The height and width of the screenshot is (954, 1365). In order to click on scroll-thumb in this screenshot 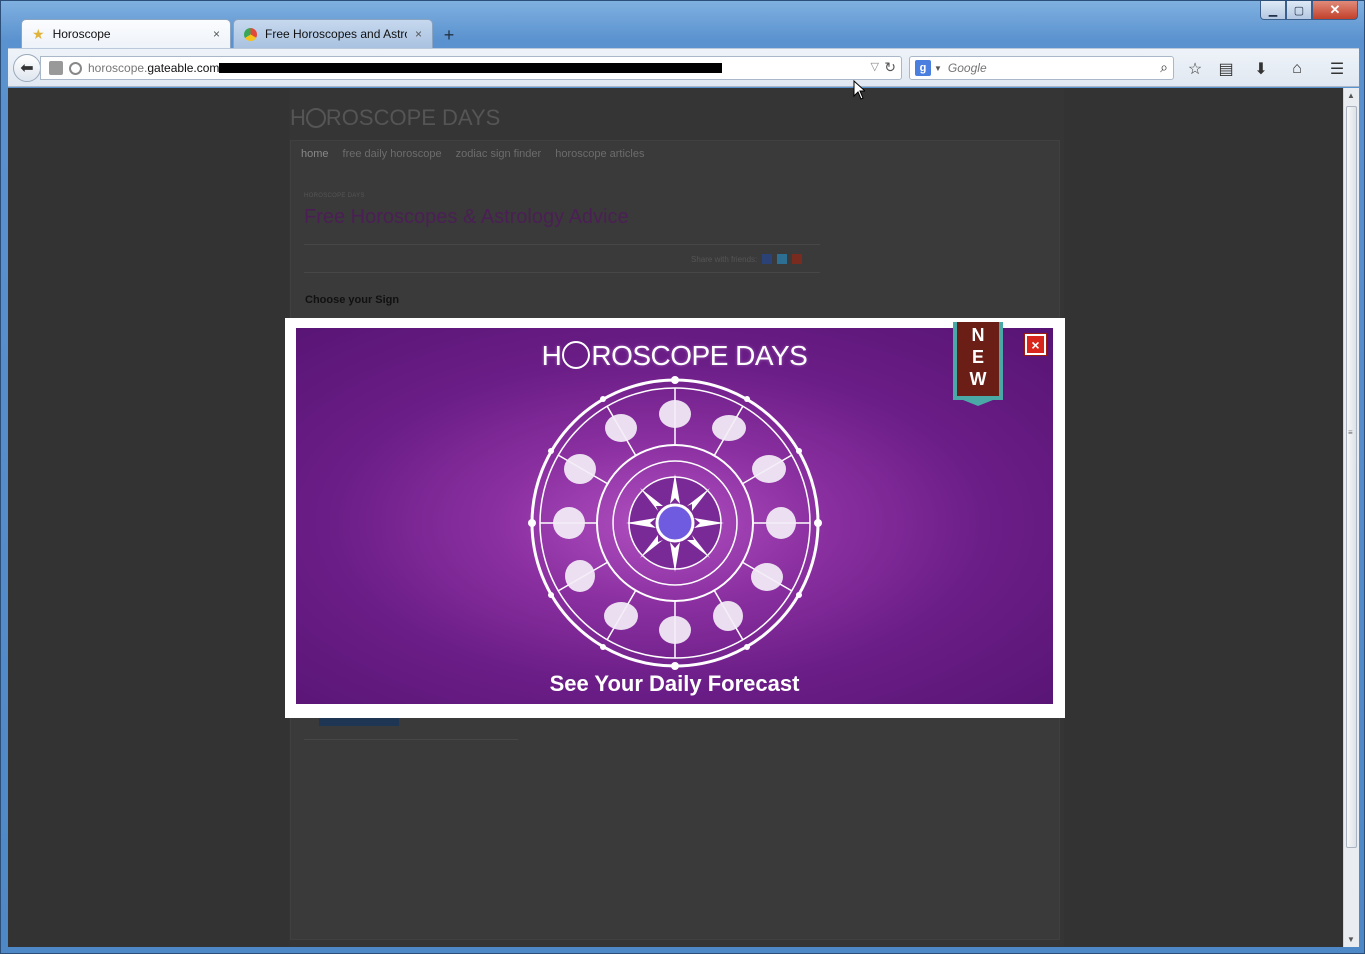, I will do `click(1351, 477)`.